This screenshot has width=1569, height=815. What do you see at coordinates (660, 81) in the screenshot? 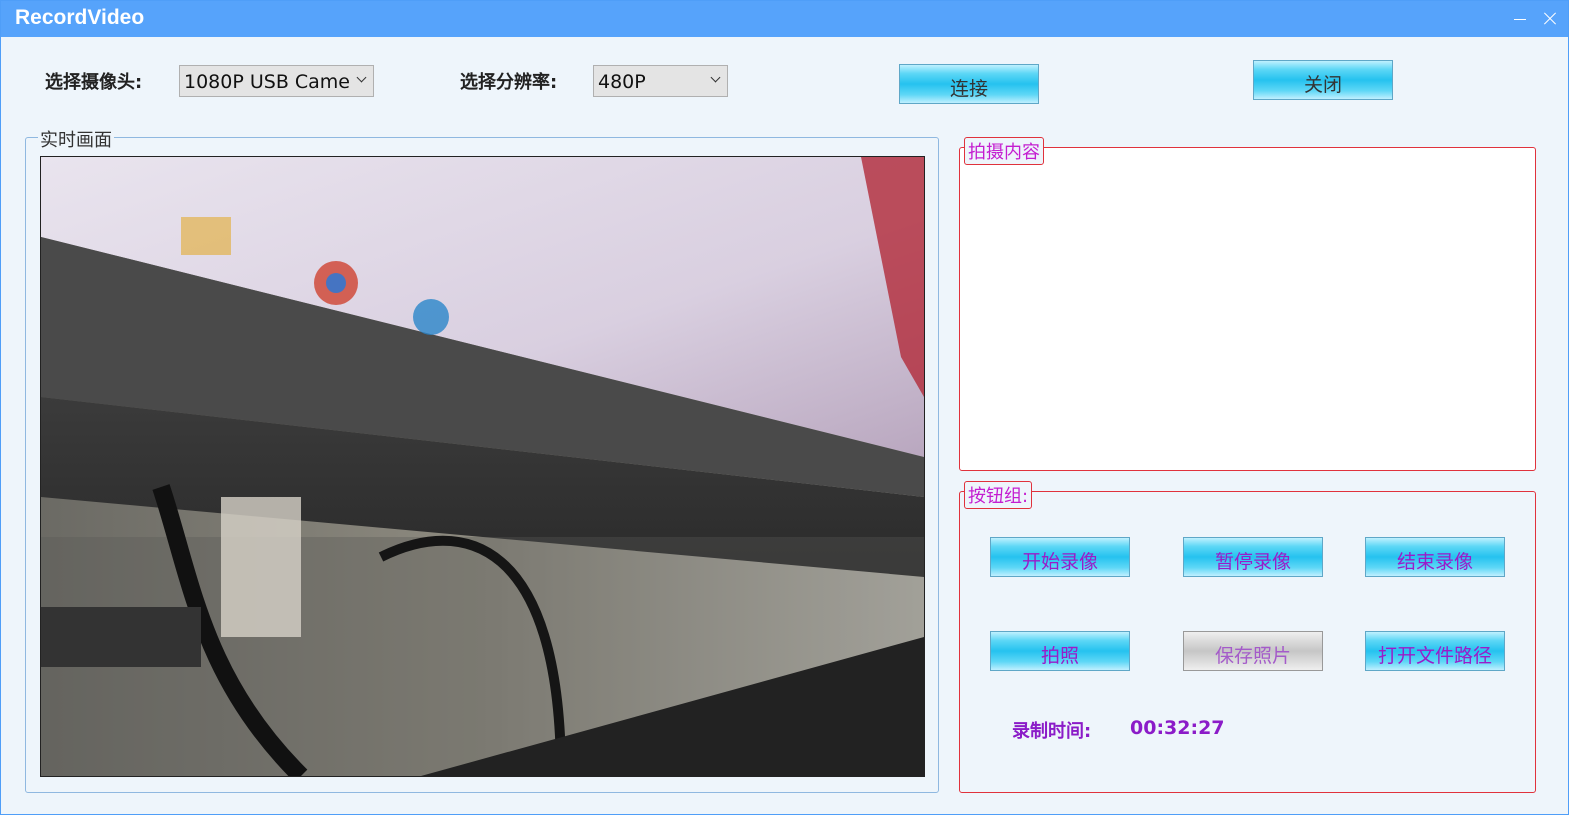
I see `resolution-select: 480P` at bounding box center [660, 81].